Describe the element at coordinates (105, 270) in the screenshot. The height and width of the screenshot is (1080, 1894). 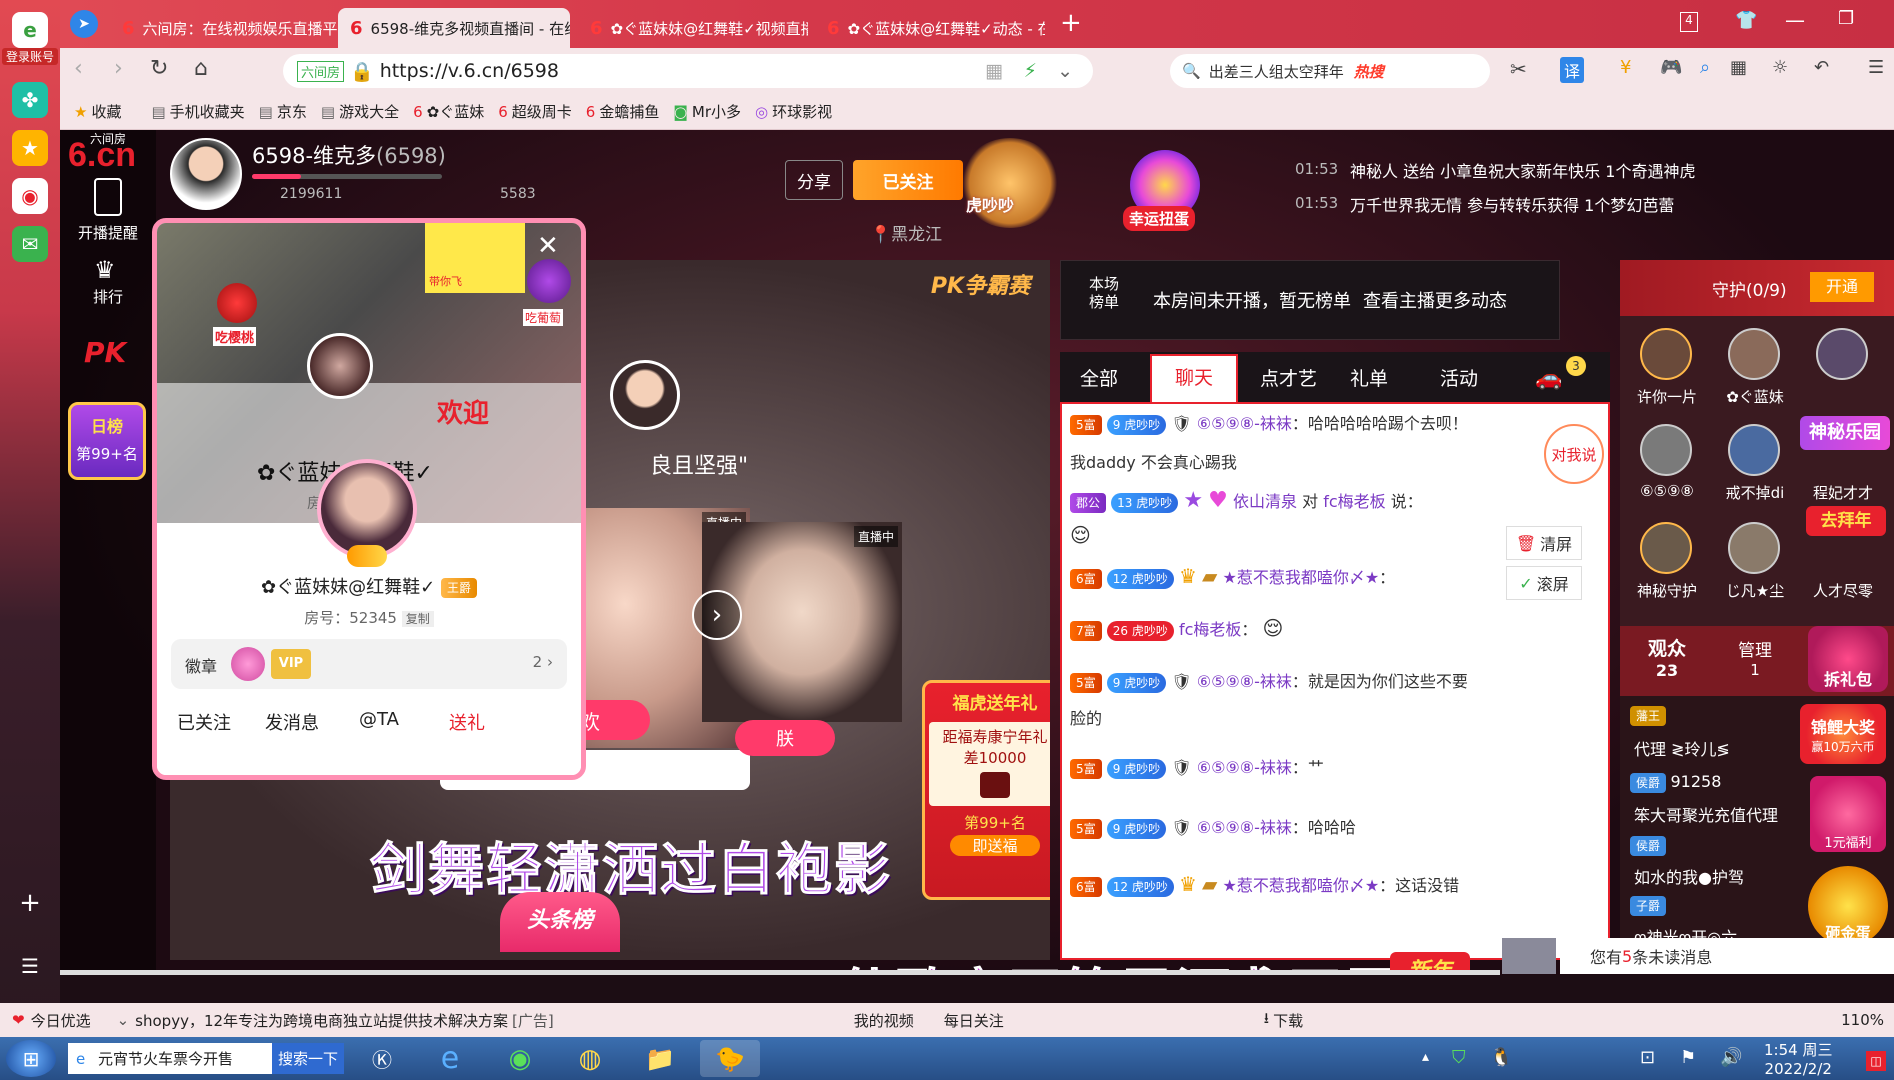
I see `crown-icon: ♛` at that location.